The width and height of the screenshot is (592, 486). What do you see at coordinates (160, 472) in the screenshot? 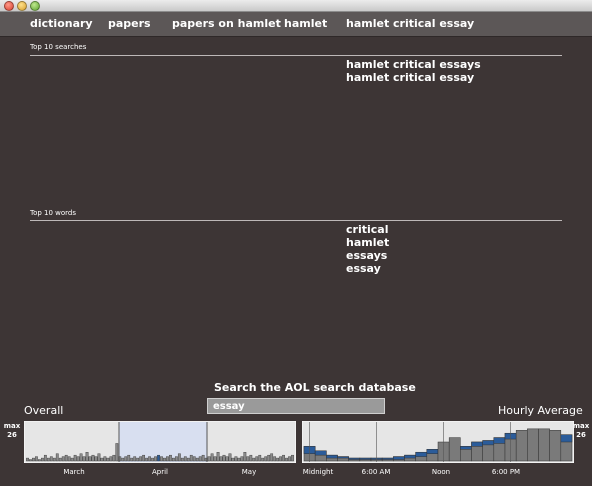
I see `overall-tick-label: April` at bounding box center [160, 472].